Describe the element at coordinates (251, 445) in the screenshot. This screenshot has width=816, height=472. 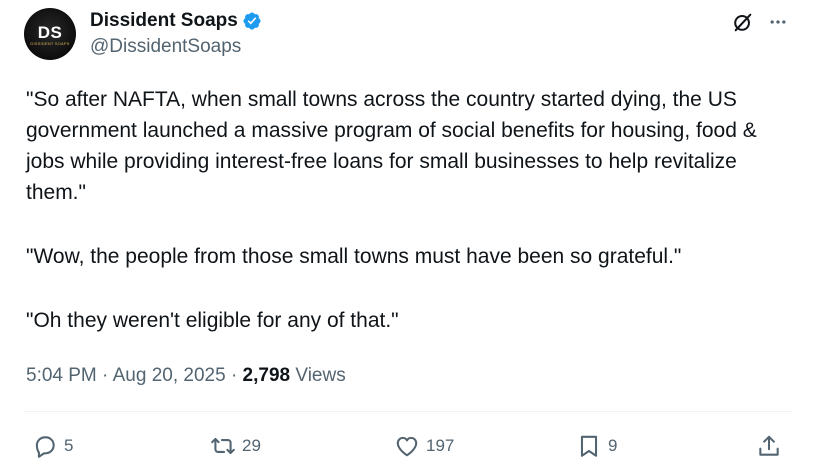
I see `repost-count: 29` at that location.